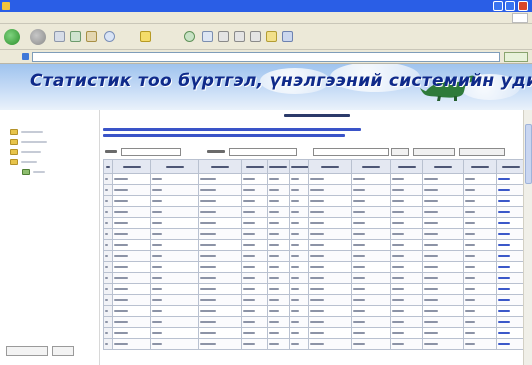  Describe the element at coordinates (516, 57) in the screenshot. I see `go-button` at that location.